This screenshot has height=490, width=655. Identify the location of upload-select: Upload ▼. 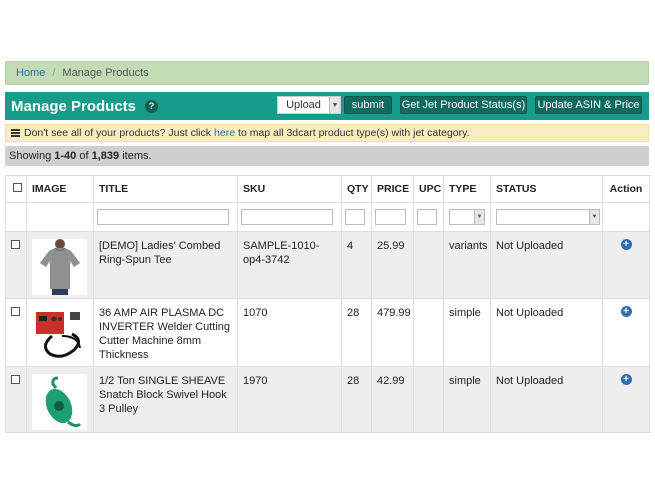
(309, 105).